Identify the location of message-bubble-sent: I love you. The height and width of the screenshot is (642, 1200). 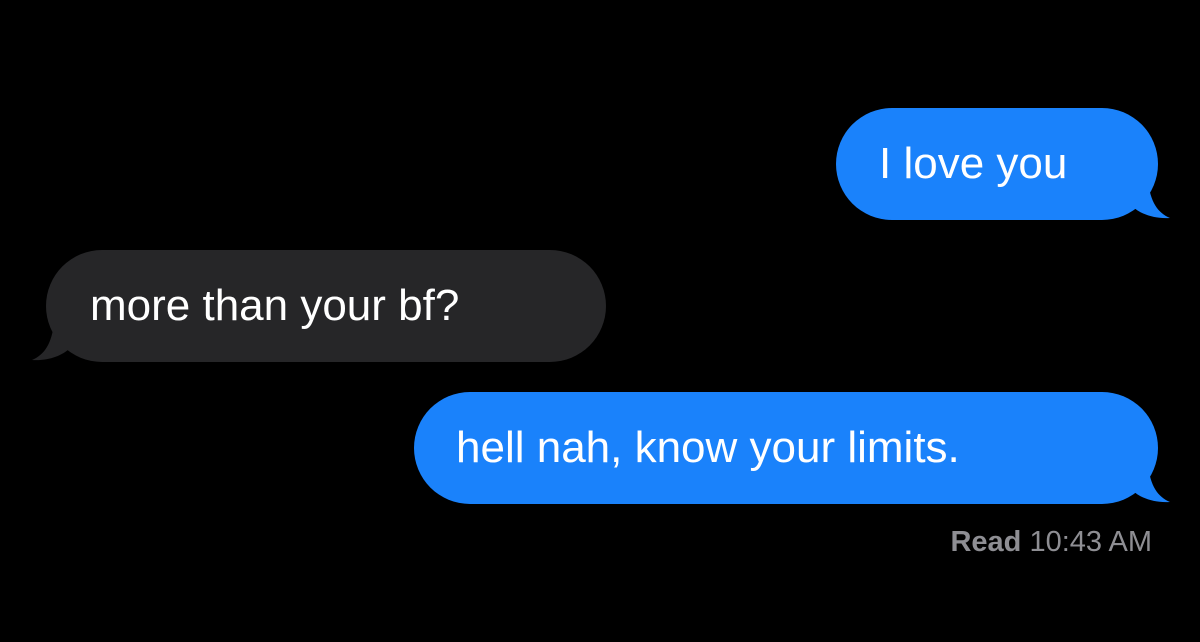
(997, 164).